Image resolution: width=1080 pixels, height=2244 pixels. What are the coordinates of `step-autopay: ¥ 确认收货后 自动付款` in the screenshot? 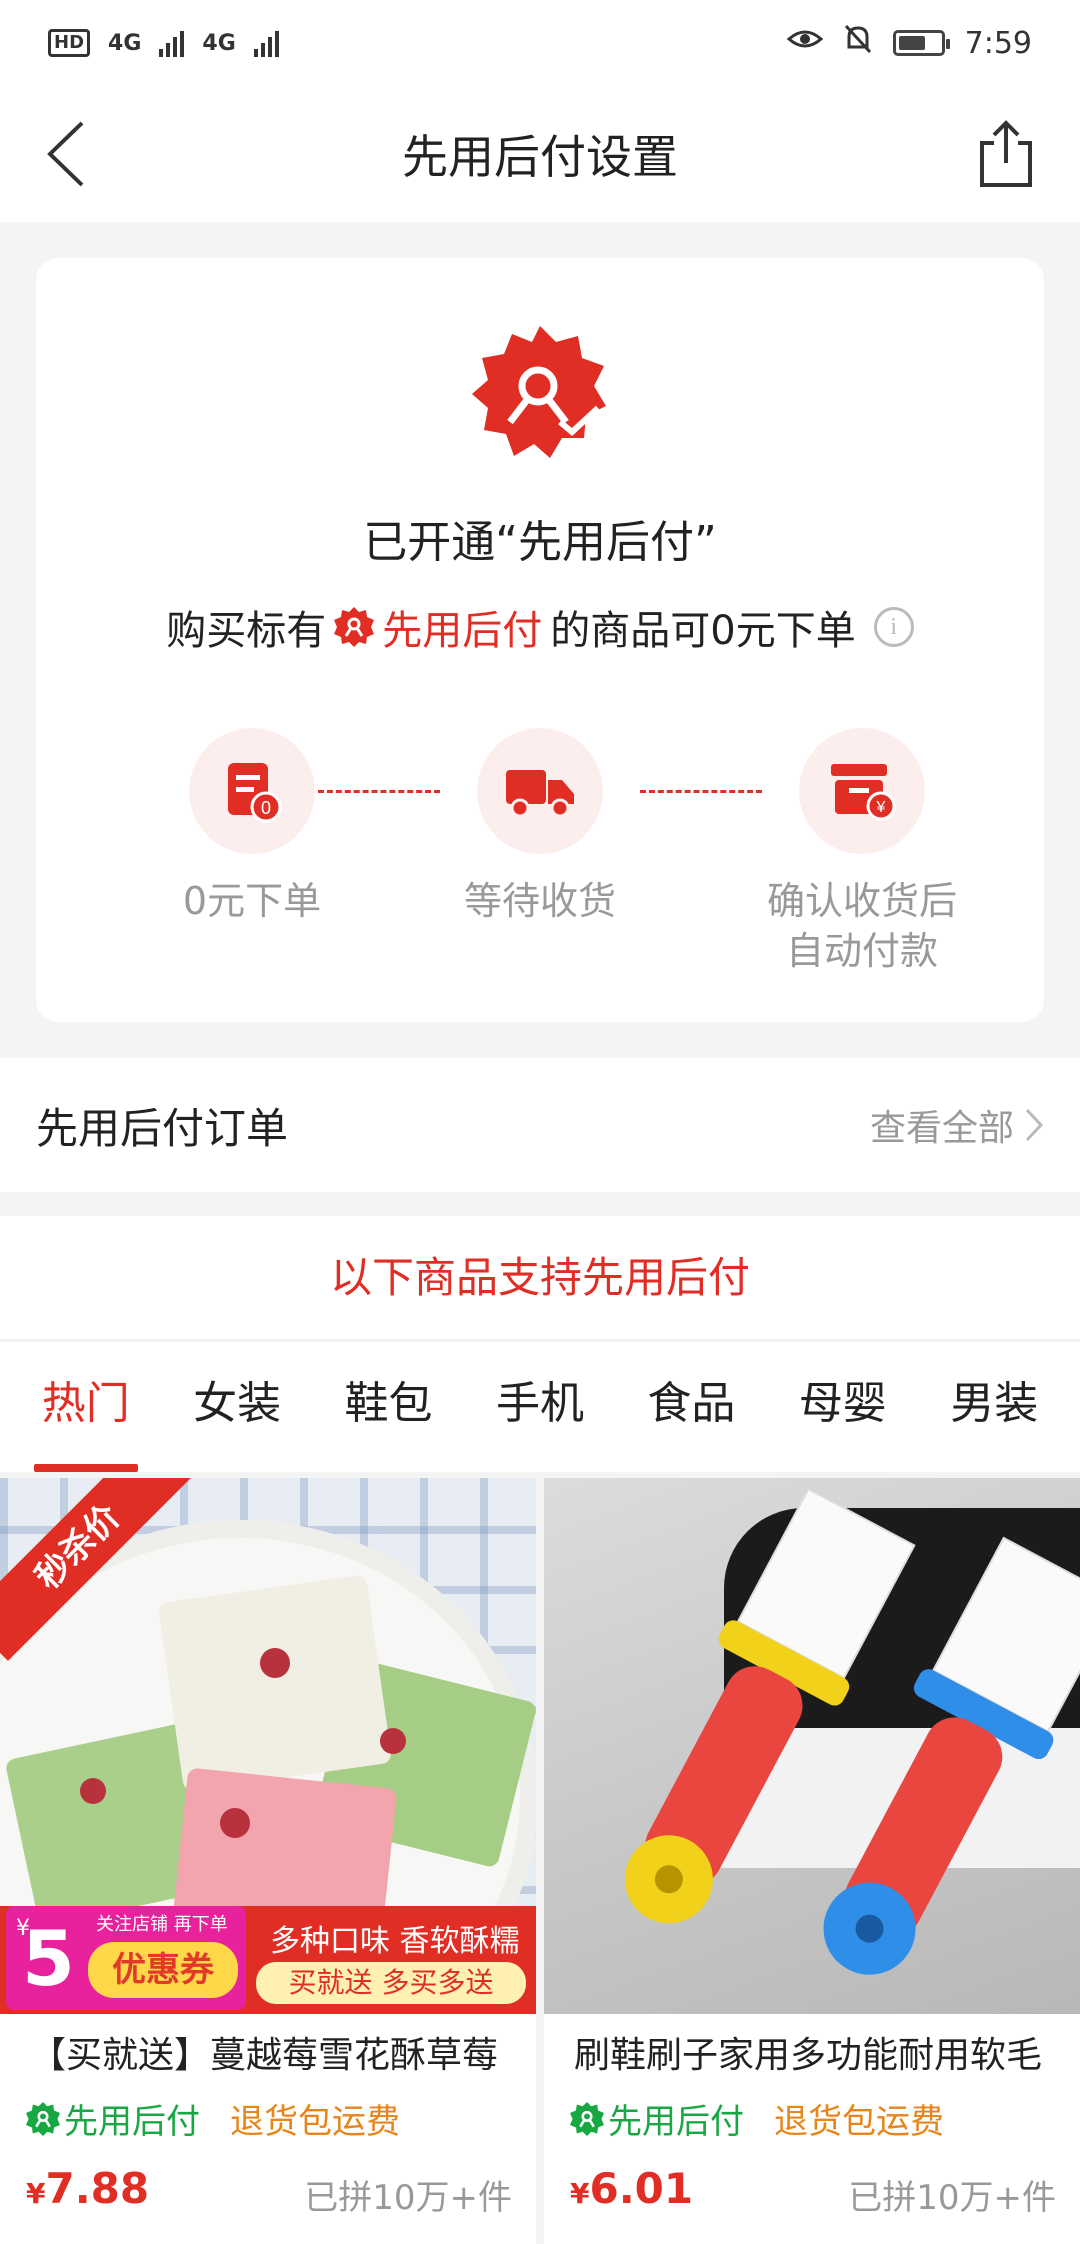 It's located at (862, 852).